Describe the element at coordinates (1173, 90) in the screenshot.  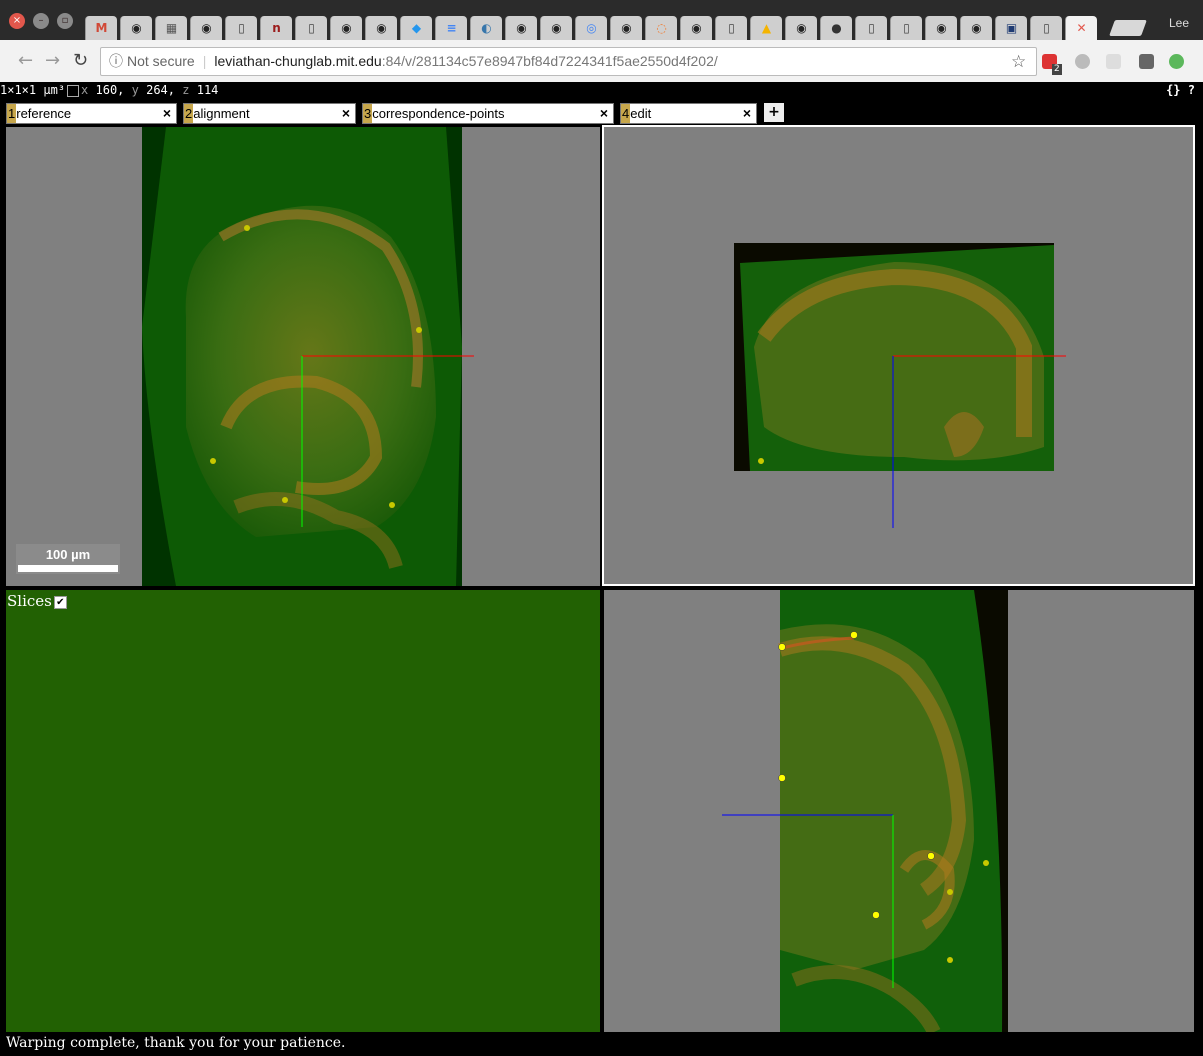
I see `json-state-button: {}` at that location.